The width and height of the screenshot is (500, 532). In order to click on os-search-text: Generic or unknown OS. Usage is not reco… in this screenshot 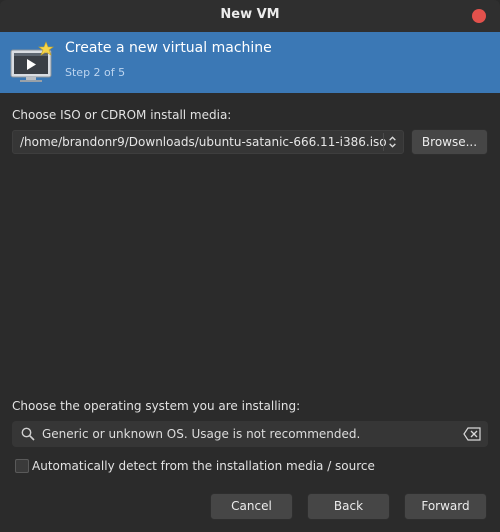, I will do `click(201, 434)`.